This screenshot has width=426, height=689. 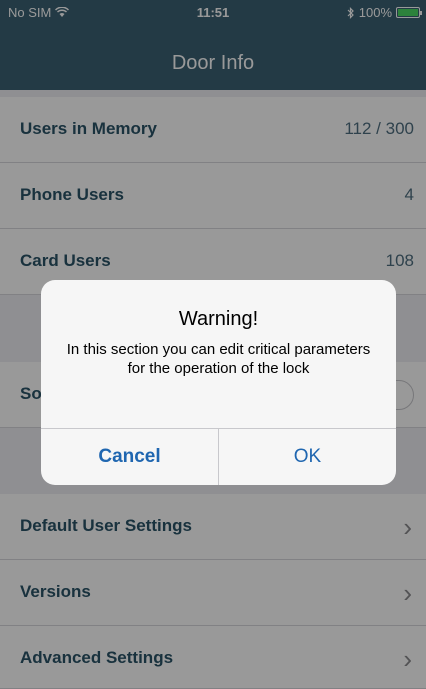 I want to click on alert-title: Warning!, so click(x=218, y=319).